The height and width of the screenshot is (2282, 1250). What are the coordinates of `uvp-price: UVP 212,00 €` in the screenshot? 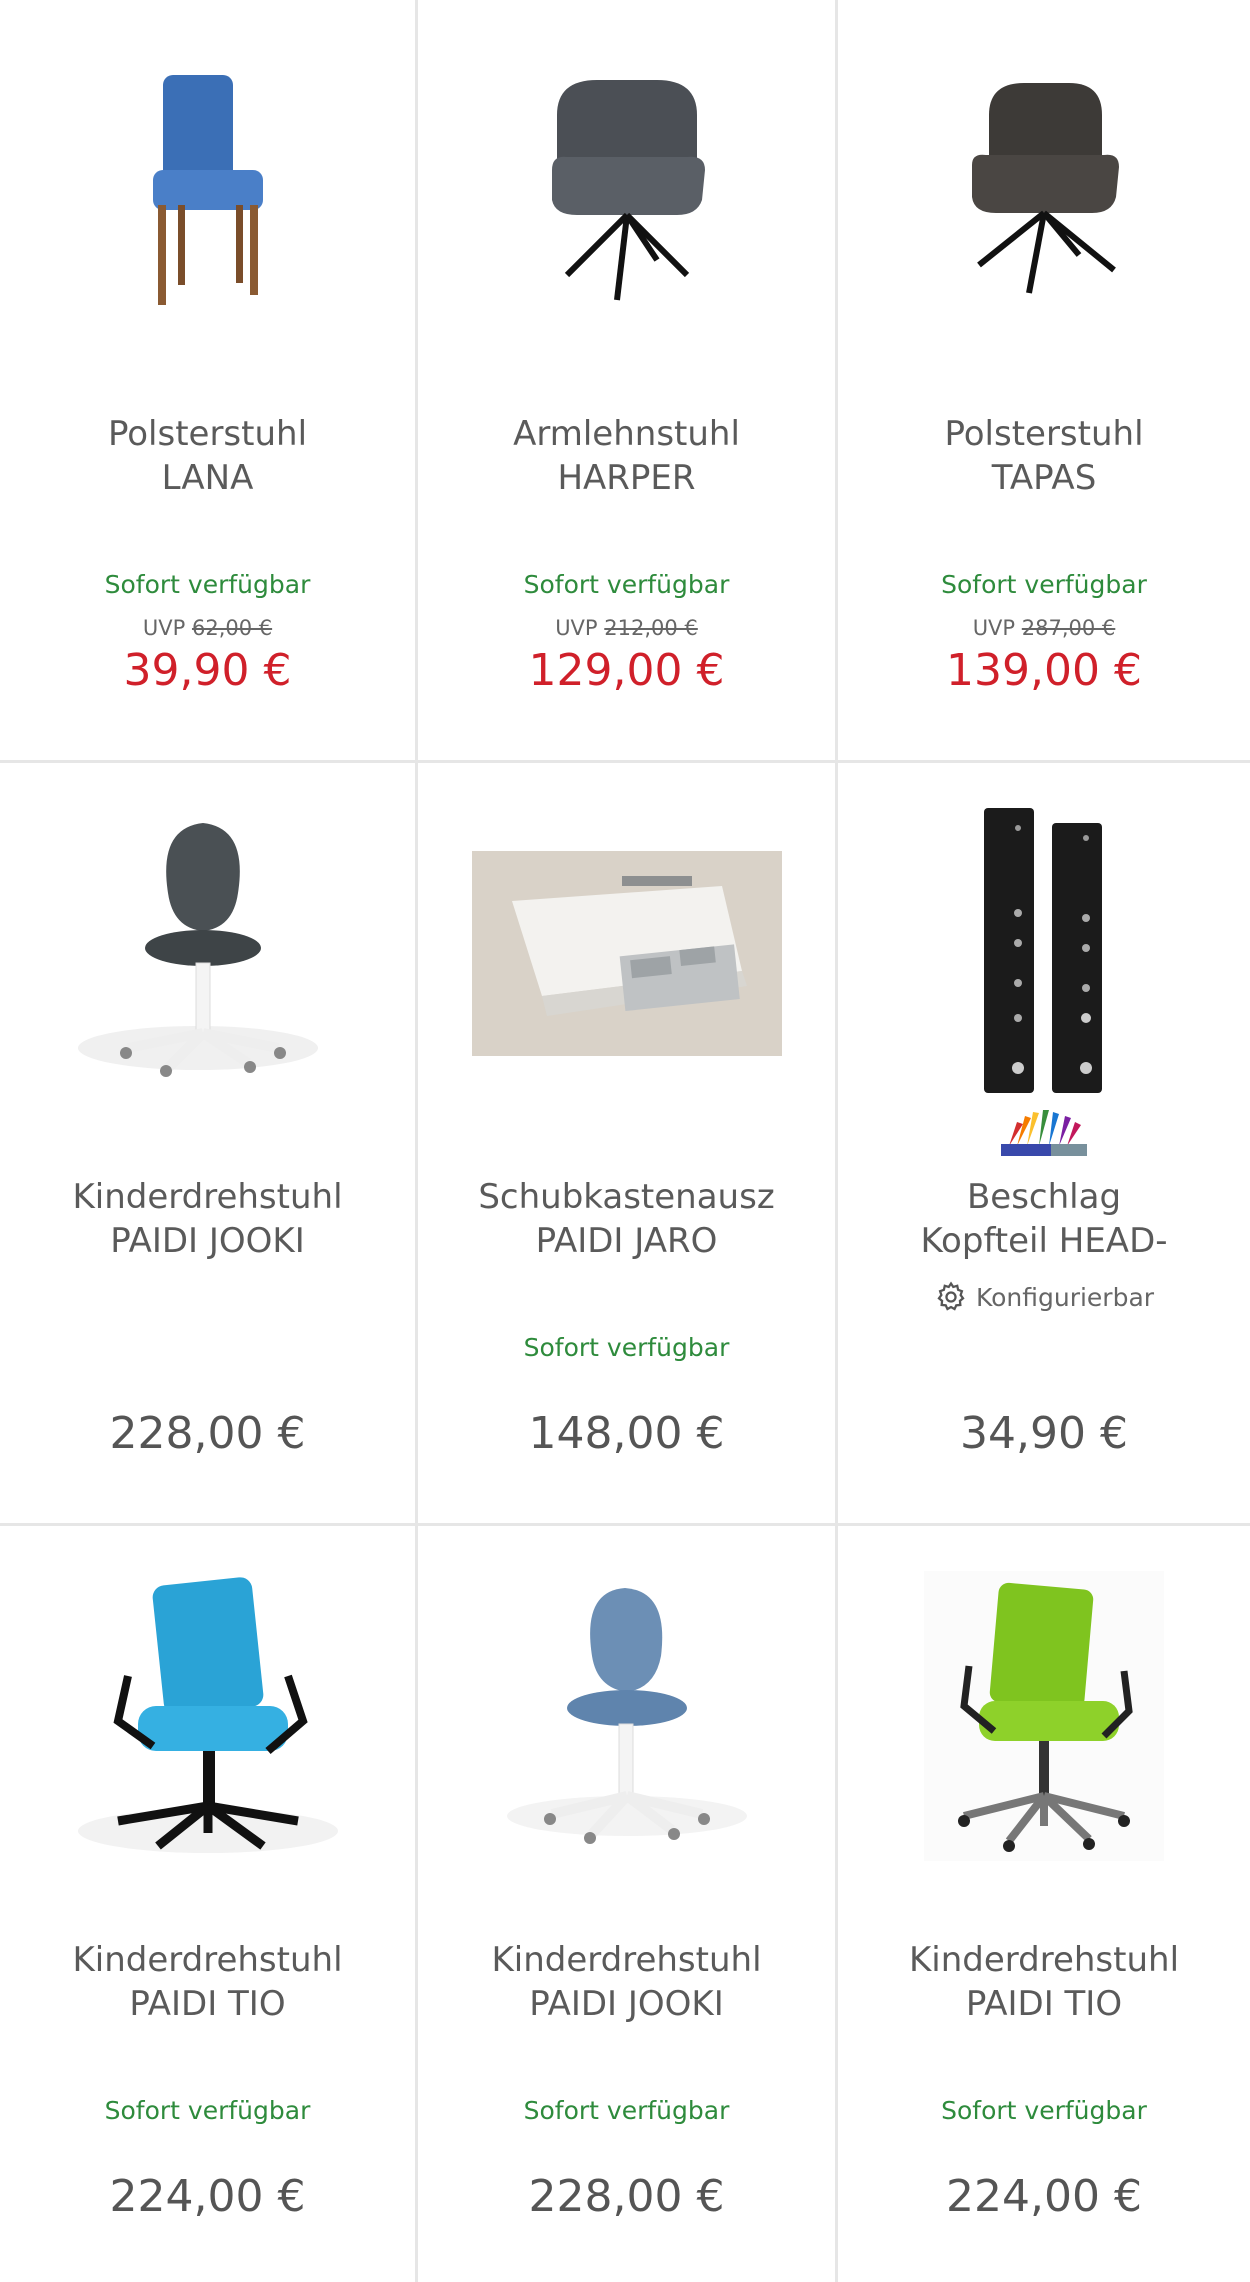 It's located at (626, 628).